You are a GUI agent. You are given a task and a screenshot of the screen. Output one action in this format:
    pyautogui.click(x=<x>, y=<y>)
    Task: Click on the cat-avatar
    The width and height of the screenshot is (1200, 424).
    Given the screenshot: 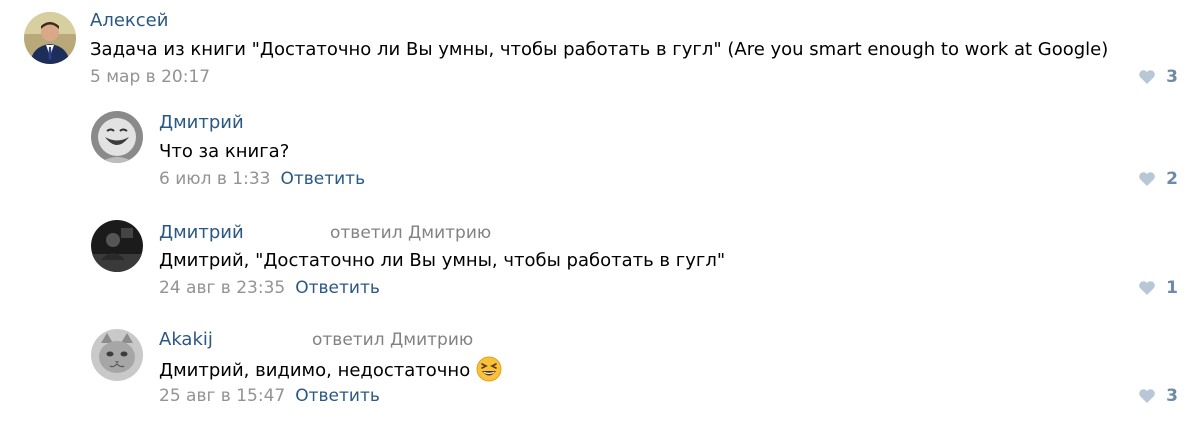 What is the action you would take?
    pyautogui.click(x=117, y=355)
    